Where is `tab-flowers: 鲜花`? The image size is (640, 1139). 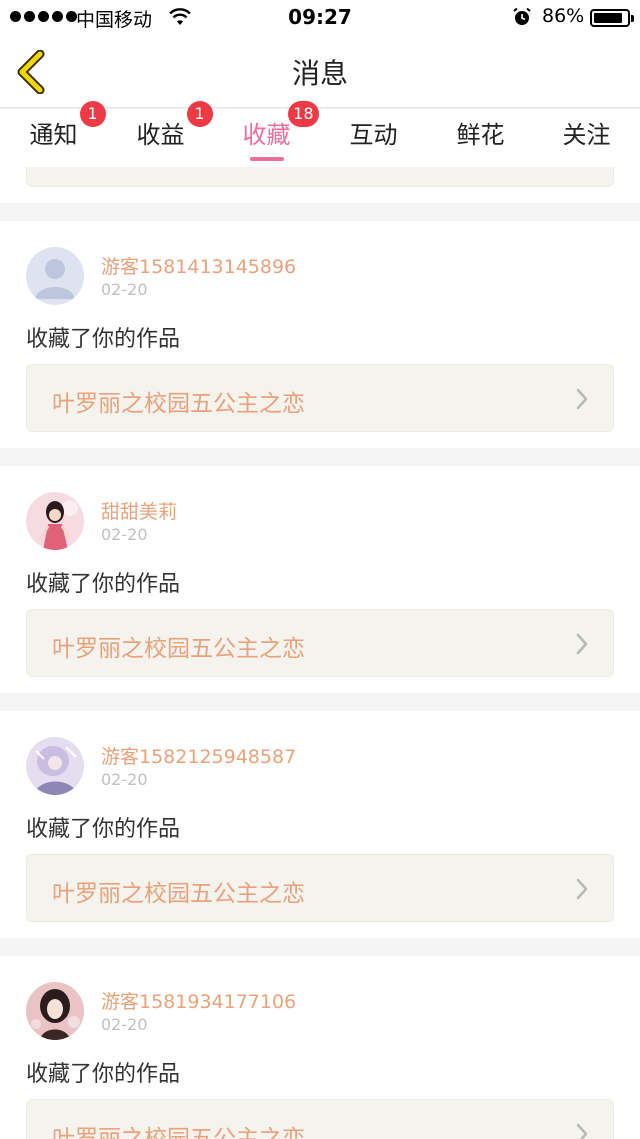
tab-flowers: 鲜花 is located at coordinates (480, 140).